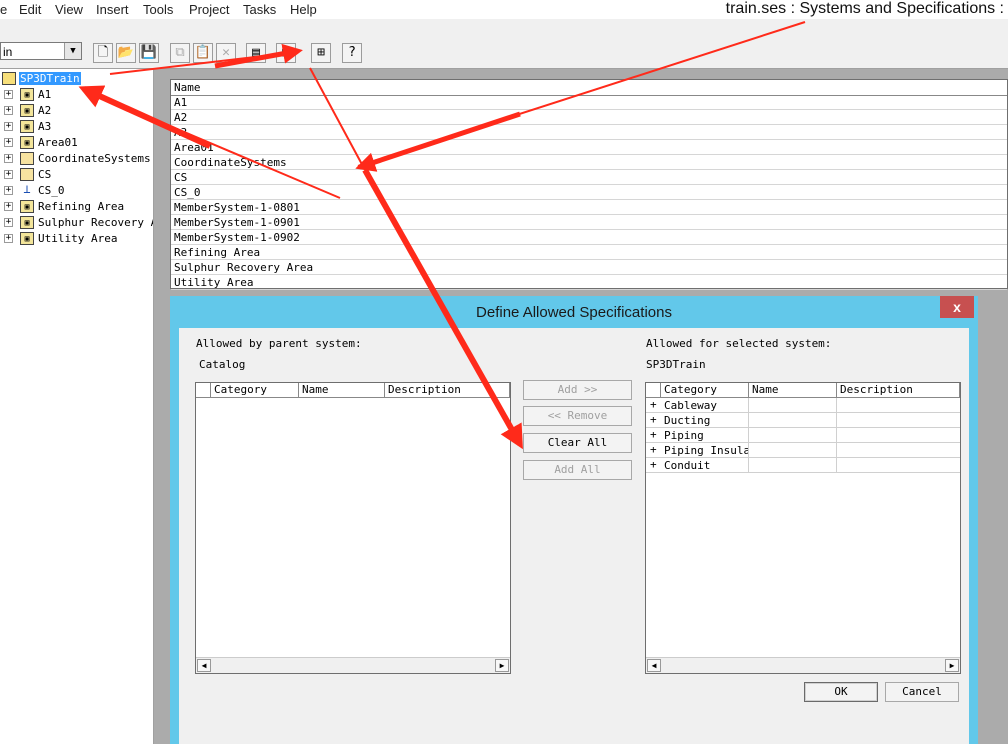 This screenshot has width=1008, height=744. What do you see at coordinates (94, 158) in the screenshot?
I see `tree-item-label: CoordinateSystems` at bounding box center [94, 158].